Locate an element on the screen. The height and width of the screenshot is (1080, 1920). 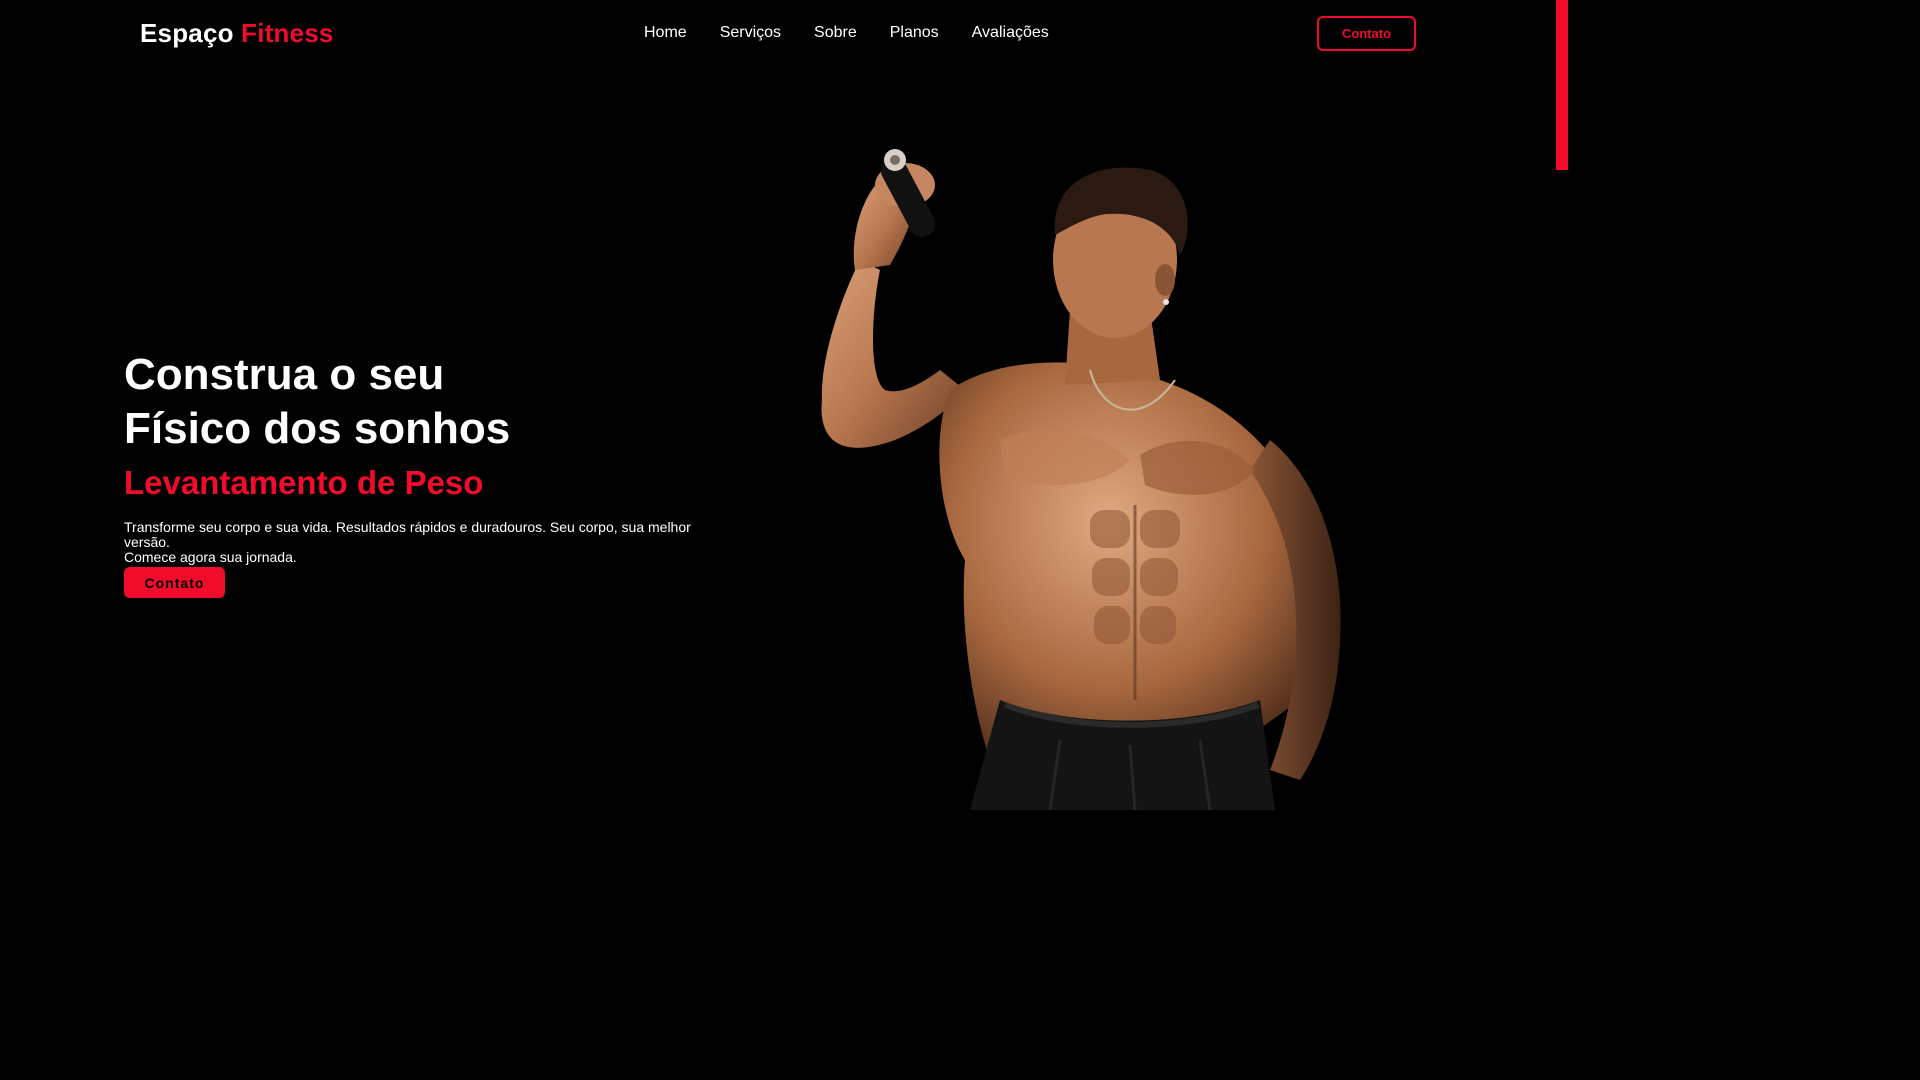
scrollbar-thumb is located at coordinates (1562, 85).